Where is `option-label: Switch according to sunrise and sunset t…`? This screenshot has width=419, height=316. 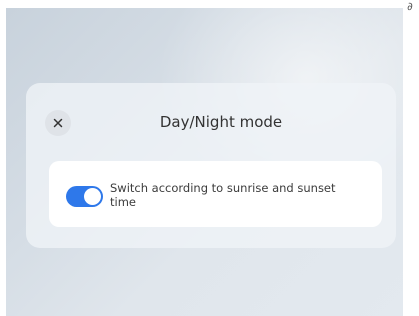 option-label: Switch according to sunrise and sunset t… is located at coordinates (223, 195).